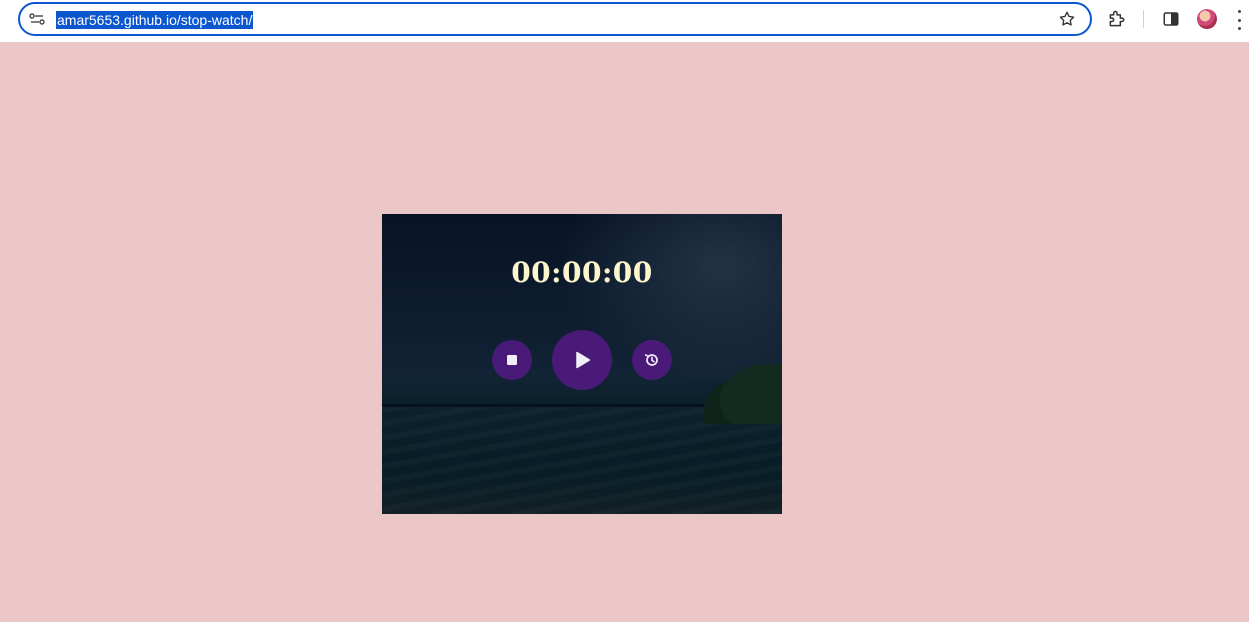 The image size is (1249, 622). Describe the element at coordinates (1239, 20) in the screenshot. I see `more-menu-icon` at that location.